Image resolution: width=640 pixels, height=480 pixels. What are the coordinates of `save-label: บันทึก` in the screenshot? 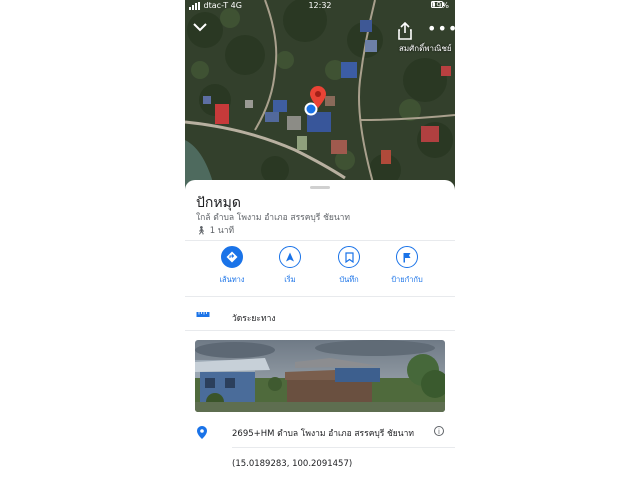 It's located at (349, 279).